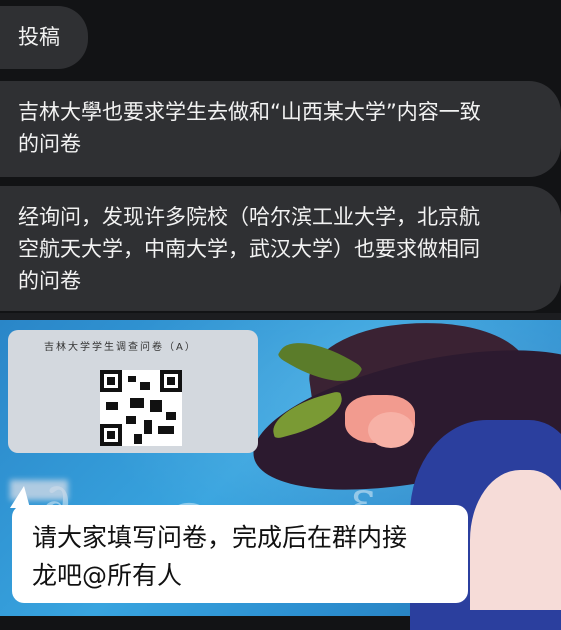  I want to click on message-bubble-1: 投稿, so click(44, 37).